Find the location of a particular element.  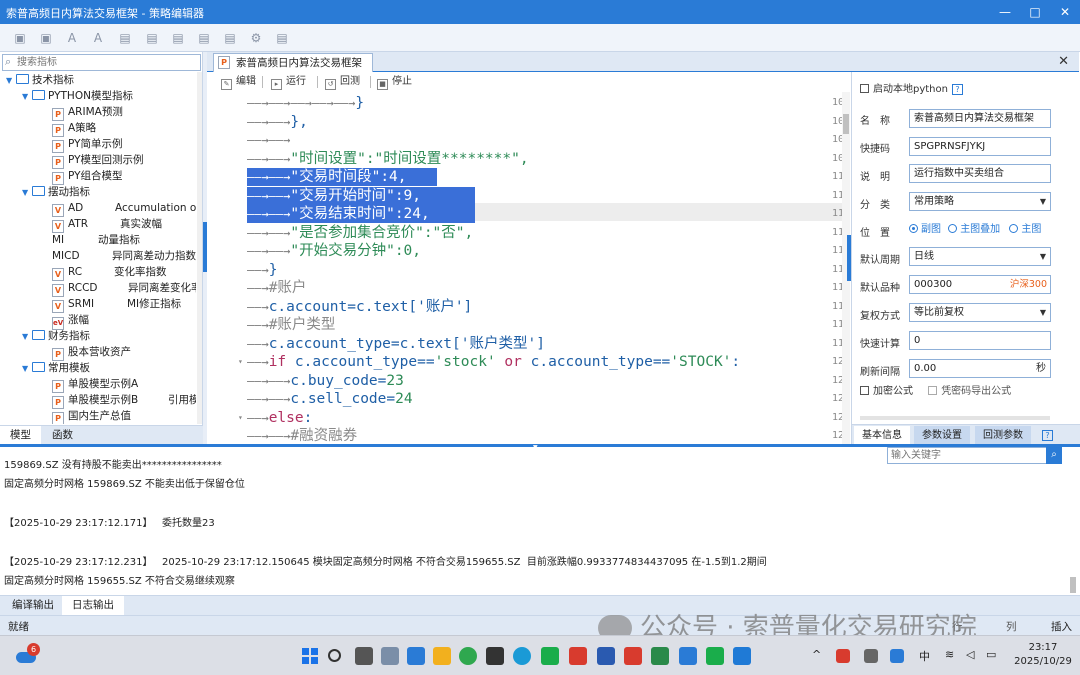

tab-compile-output: 编译输出 is located at coordinates (33, 605).